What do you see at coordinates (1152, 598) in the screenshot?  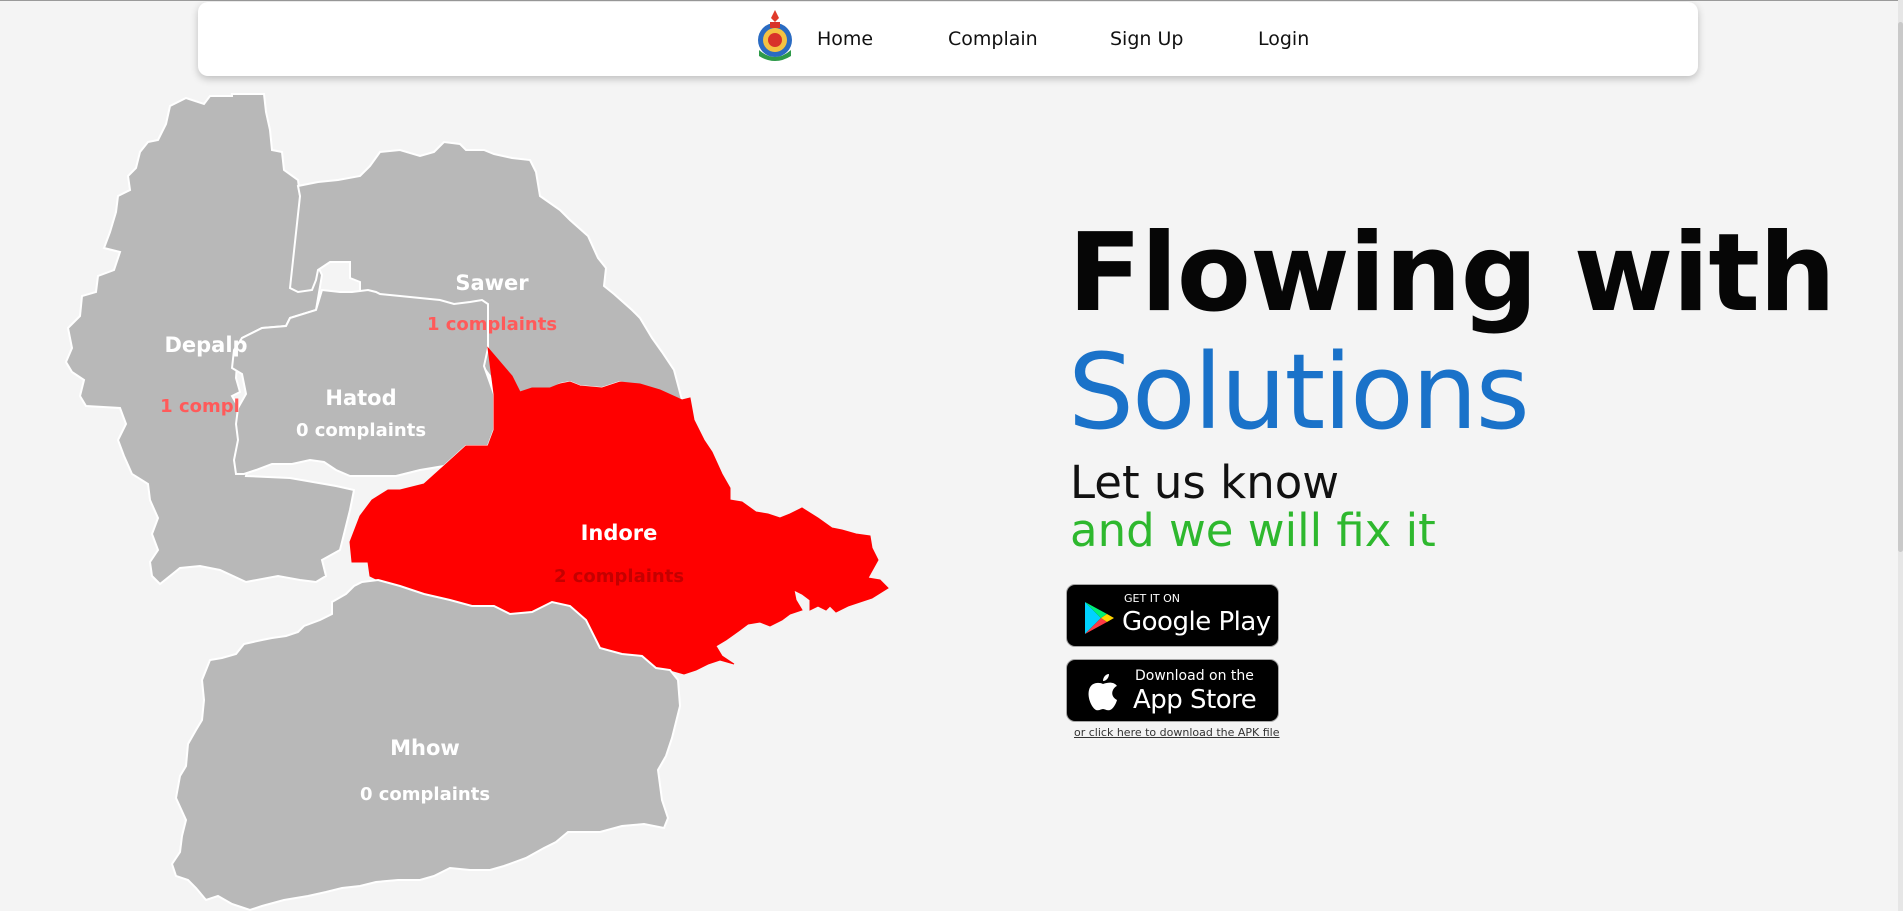 I see `google-play-small: GET IT ON` at bounding box center [1152, 598].